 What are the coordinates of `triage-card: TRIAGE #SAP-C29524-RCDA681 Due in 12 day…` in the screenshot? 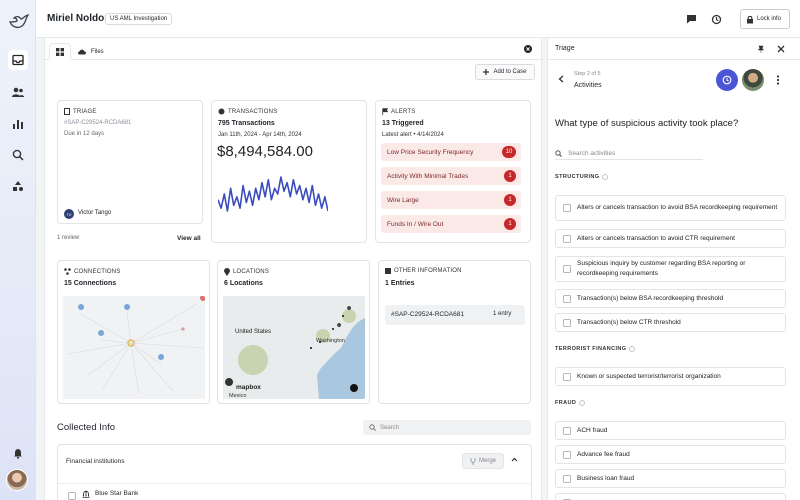 It's located at (130, 162).